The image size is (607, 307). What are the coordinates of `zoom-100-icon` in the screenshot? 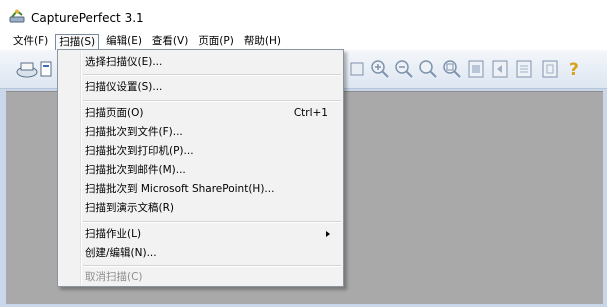 It's located at (428, 69).